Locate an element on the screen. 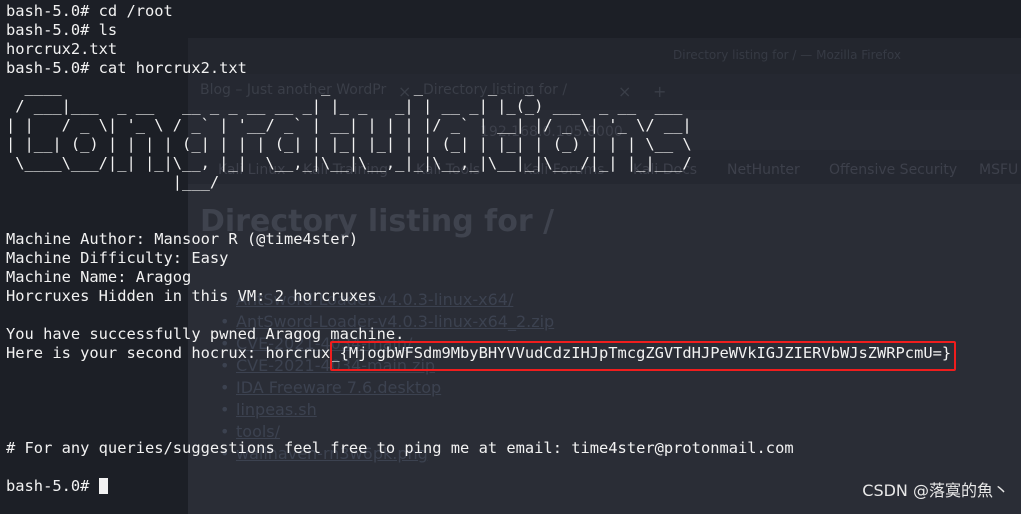  hocrux-prefix: Here is your second hocrux: horcrux_ is located at coordinates (173, 353).